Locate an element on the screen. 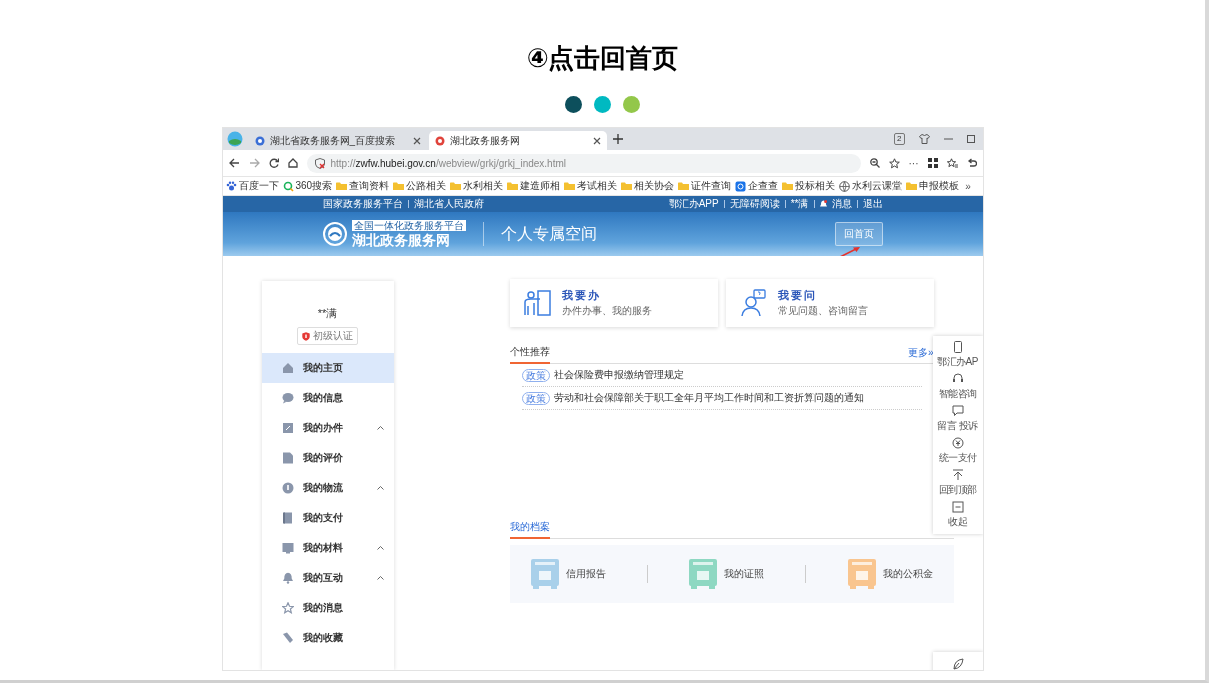  section-tab: 我的档案 is located at coordinates (529, 529).